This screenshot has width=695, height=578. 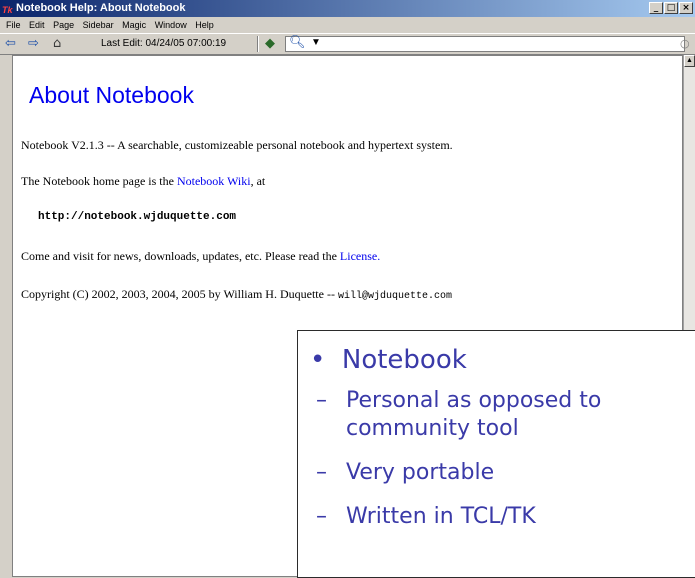 What do you see at coordinates (204, 25) in the screenshot?
I see `menu-help: Help` at bounding box center [204, 25].